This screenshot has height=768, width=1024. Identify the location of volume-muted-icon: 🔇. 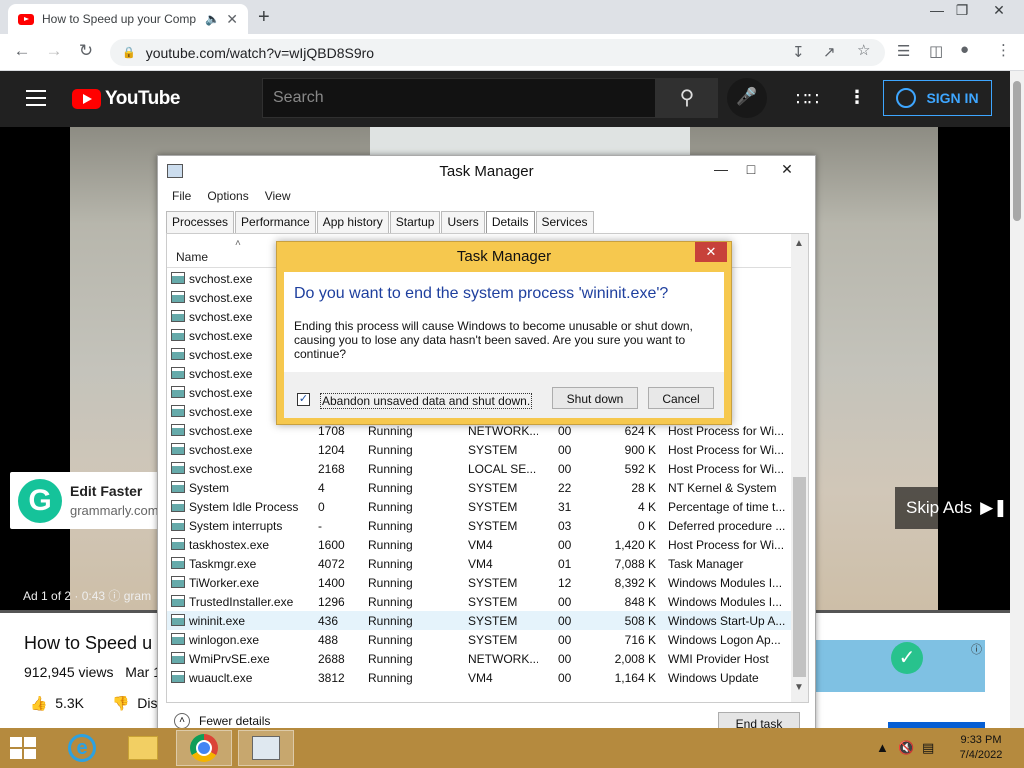
(906, 748).